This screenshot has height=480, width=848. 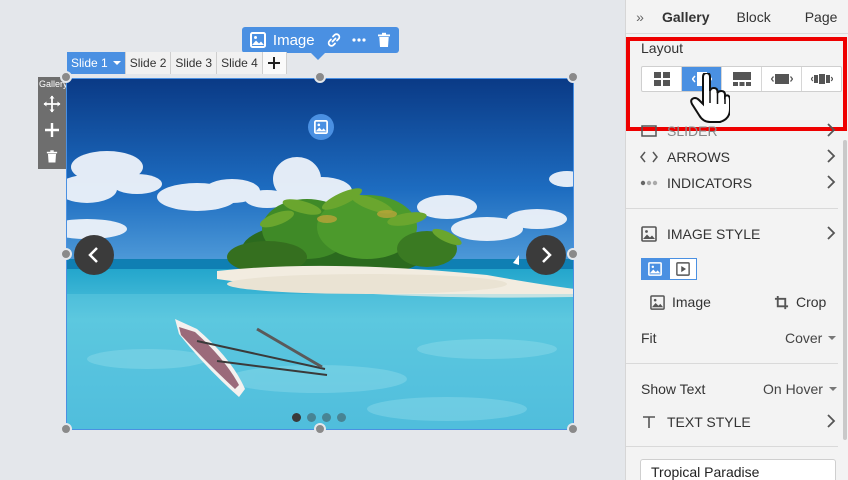 I want to click on add-icon, so click(x=52, y=130).